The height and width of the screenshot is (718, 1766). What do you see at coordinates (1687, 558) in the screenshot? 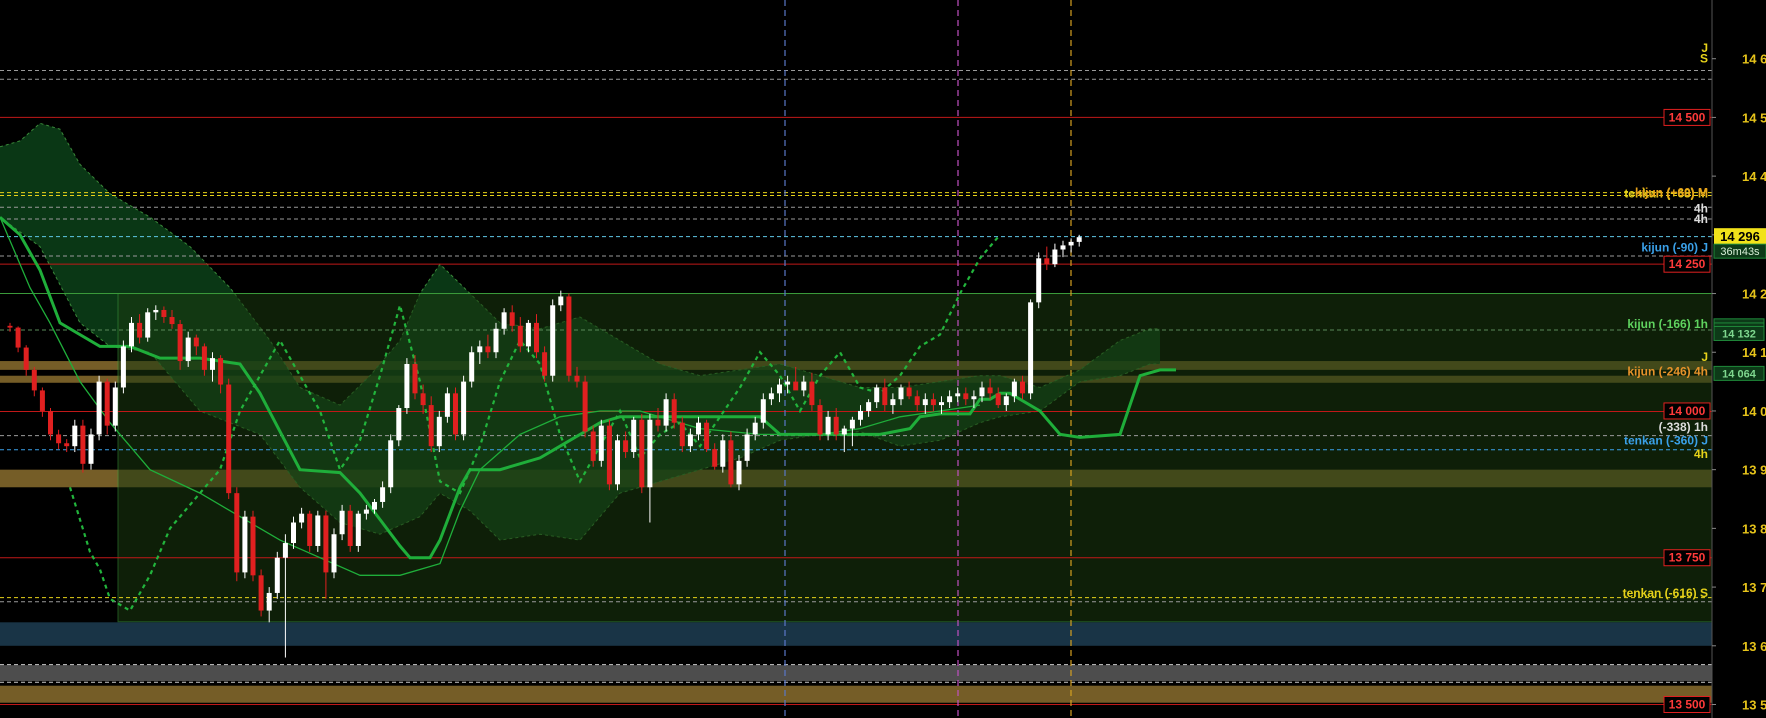
I see `level-box: 13 750` at bounding box center [1687, 558].